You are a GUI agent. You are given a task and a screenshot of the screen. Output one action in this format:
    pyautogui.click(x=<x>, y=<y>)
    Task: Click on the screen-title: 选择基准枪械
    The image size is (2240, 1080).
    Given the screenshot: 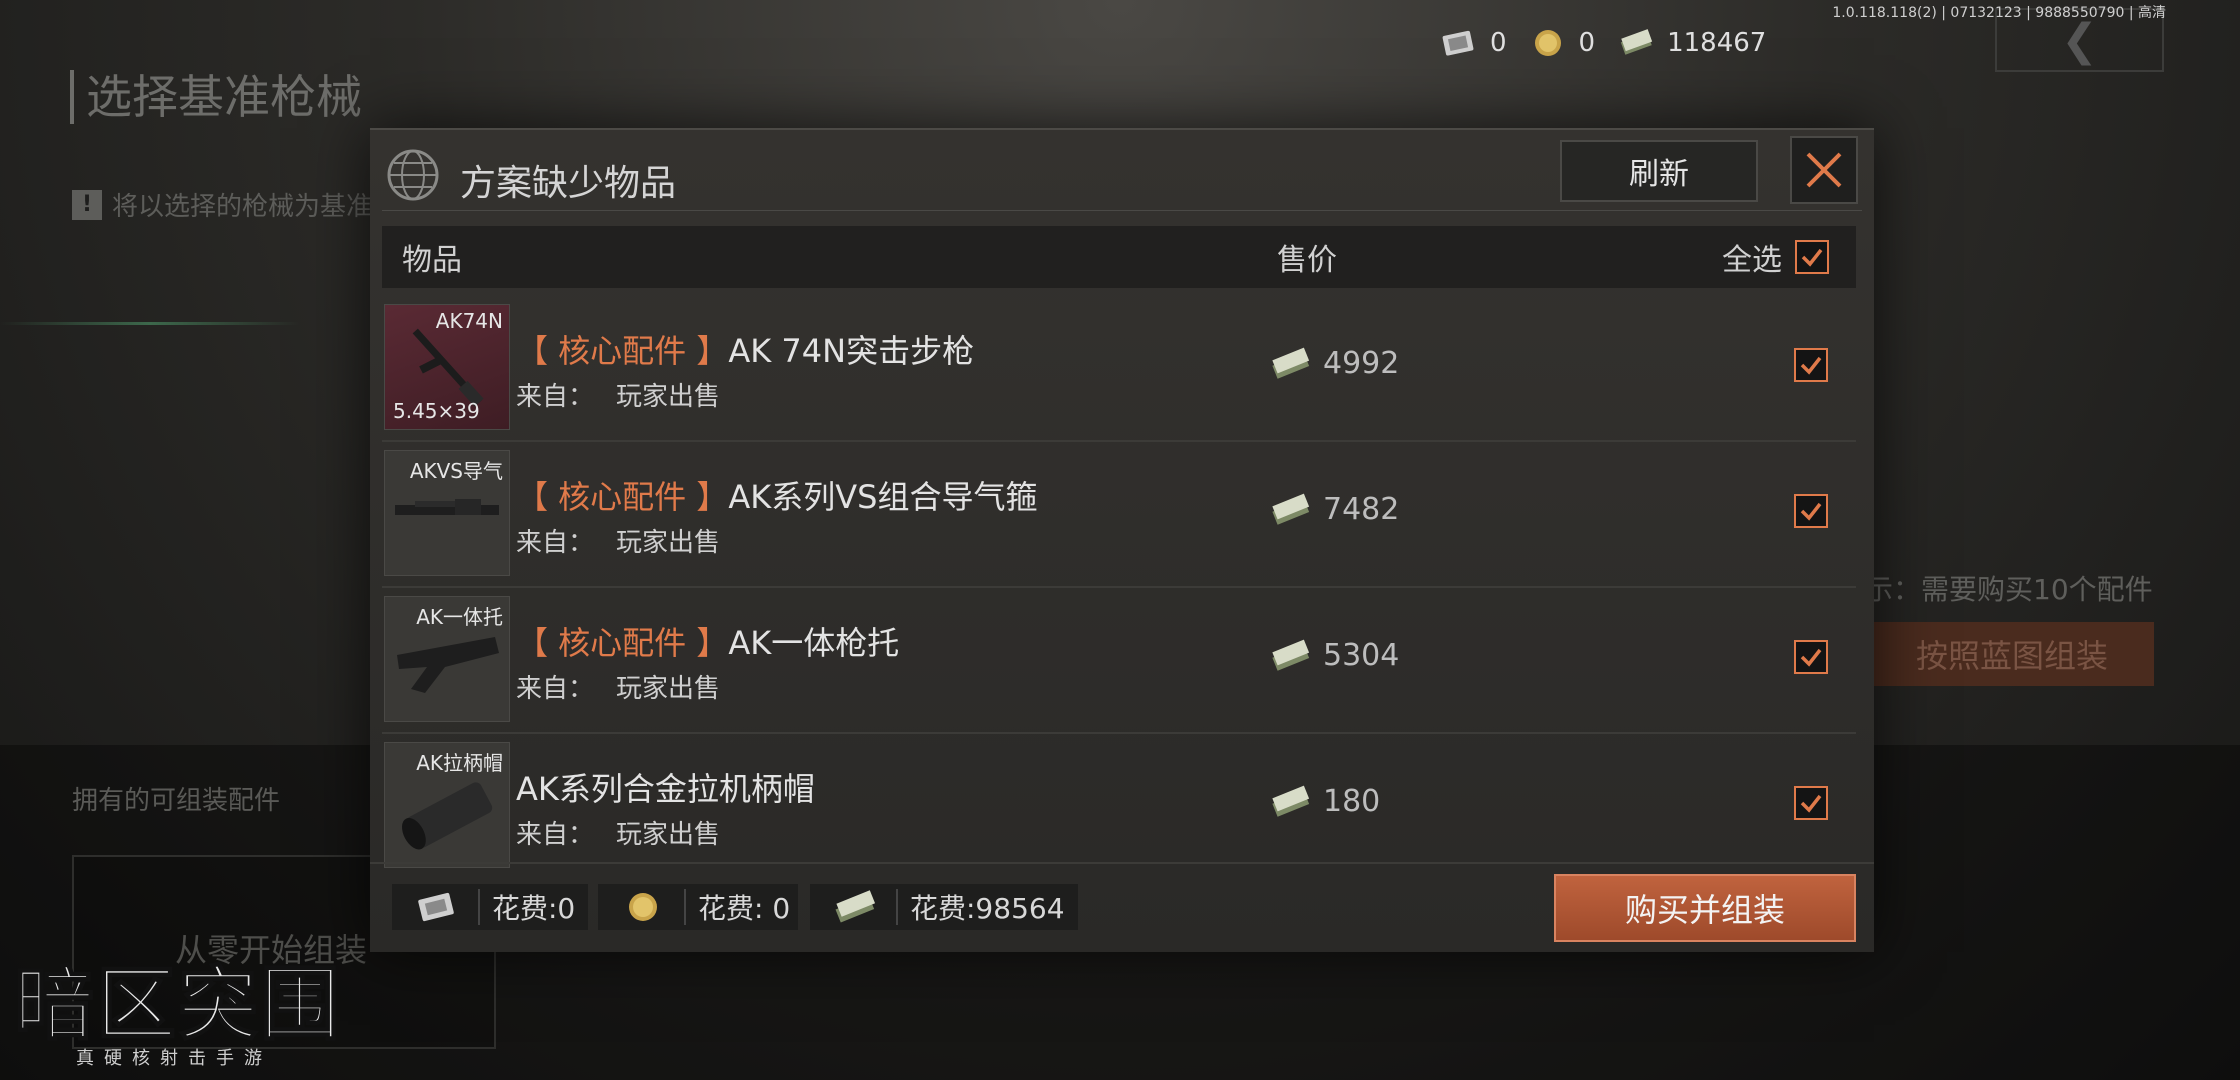 What is the action you would take?
    pyautogui.click(x=216, y=97)
    